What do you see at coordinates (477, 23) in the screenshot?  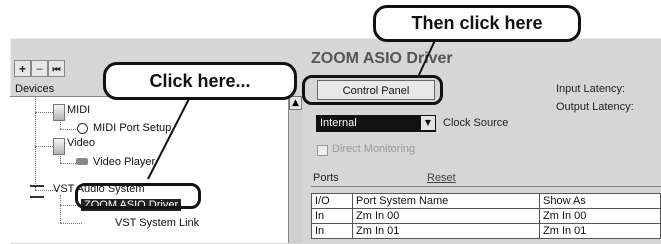 I see `then-click-here-callout: Then click here` at bounding box center [477, 23].